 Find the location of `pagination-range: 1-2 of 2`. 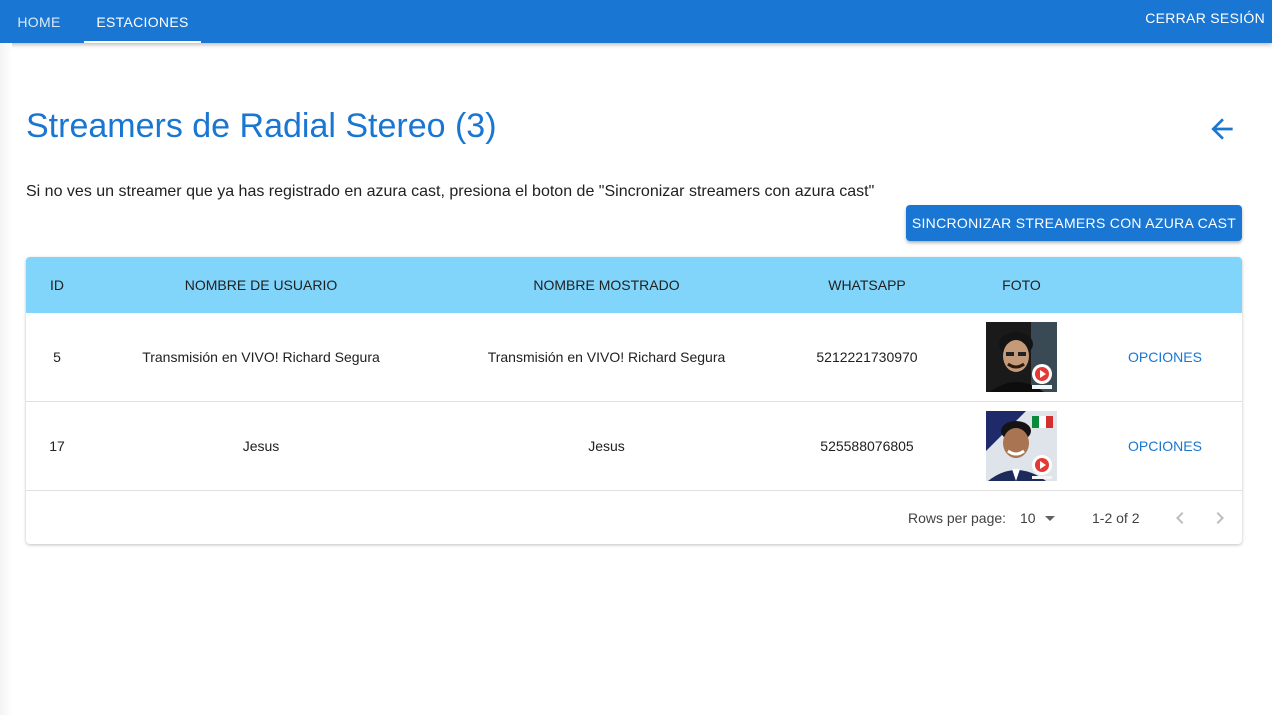

pagination-range: 1-2 of 2 is located at coordinates (1116, 518).